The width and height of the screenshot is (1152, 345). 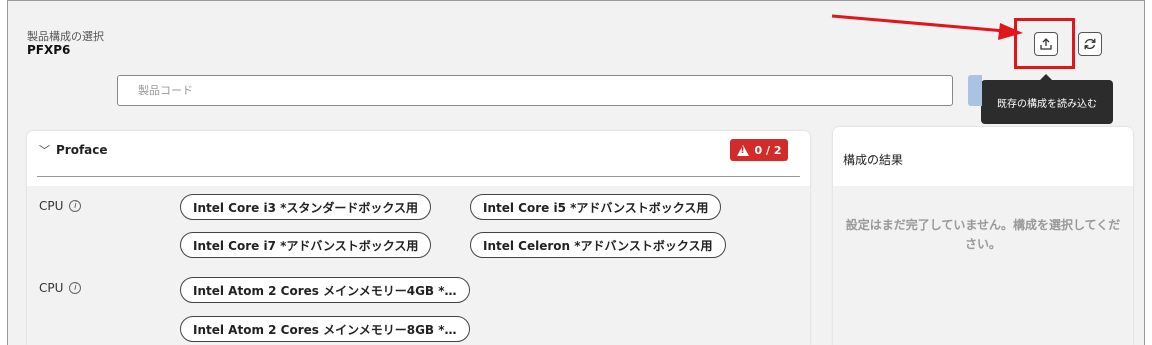 I want to click on divider, so click(x=418, y=176).